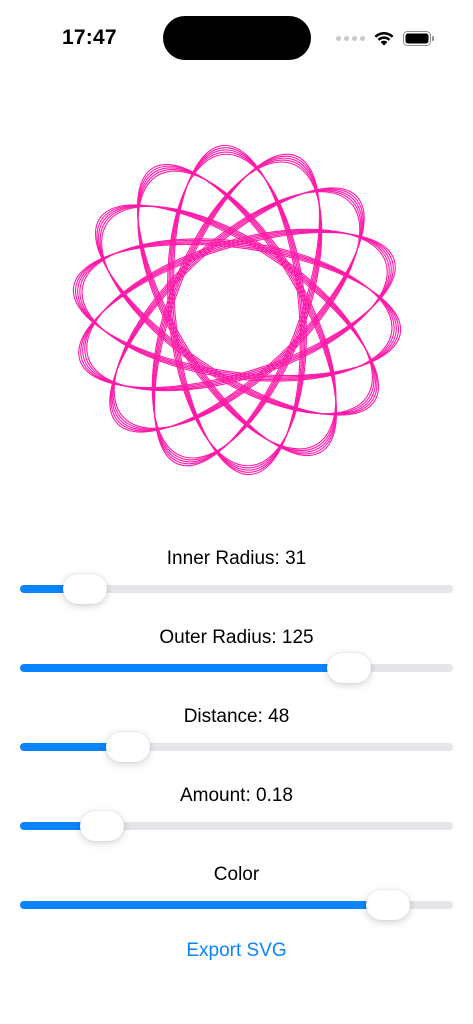  I want to click on inner-radius-control: Inner Radius: 31, so click(236, 579).